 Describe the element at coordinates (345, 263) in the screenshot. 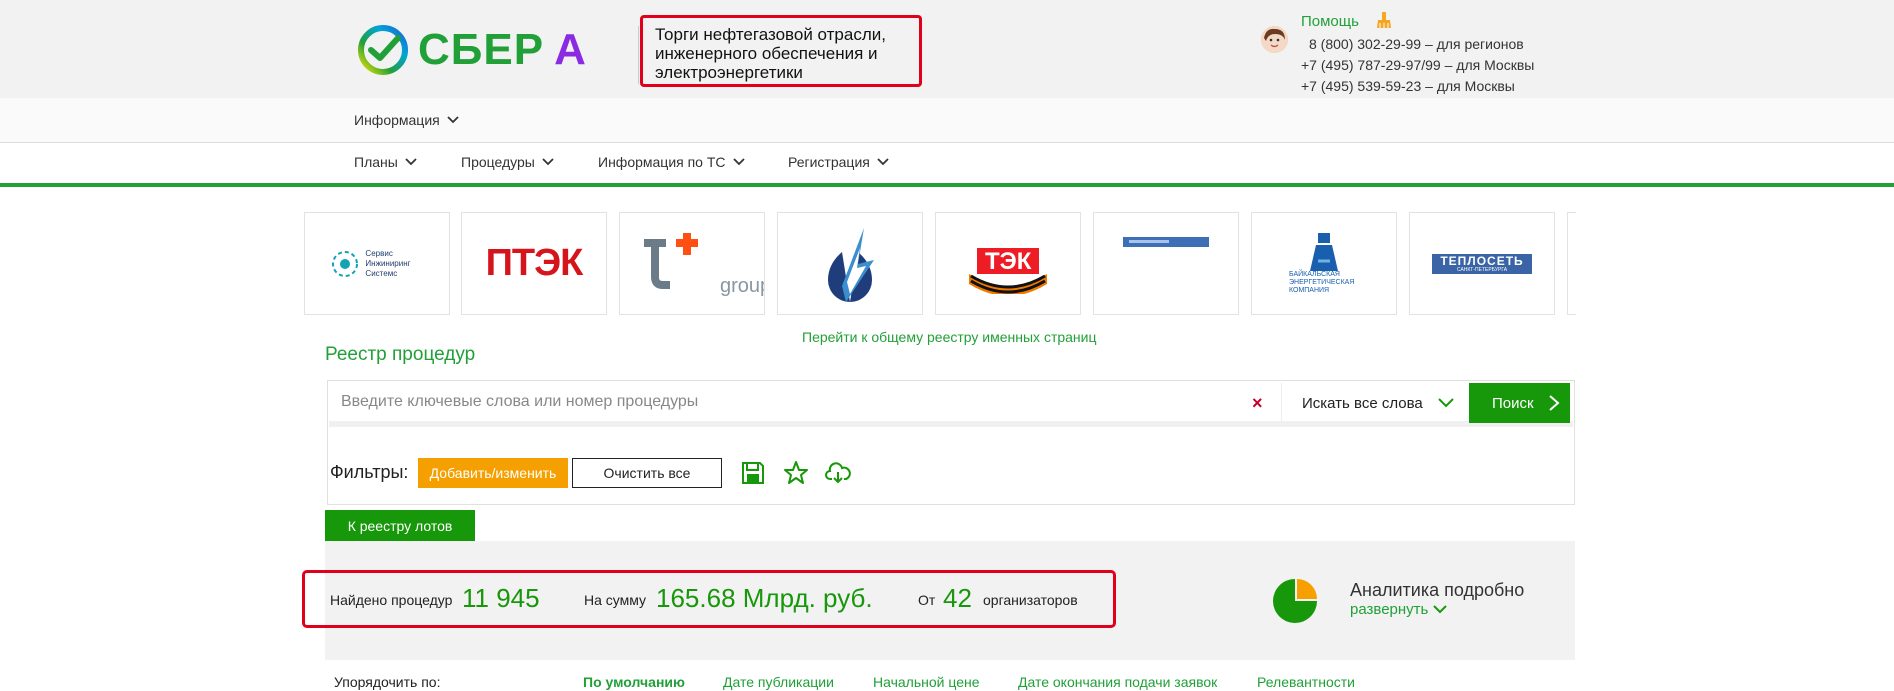

I see `service-engineering-logo-icon` at that location.